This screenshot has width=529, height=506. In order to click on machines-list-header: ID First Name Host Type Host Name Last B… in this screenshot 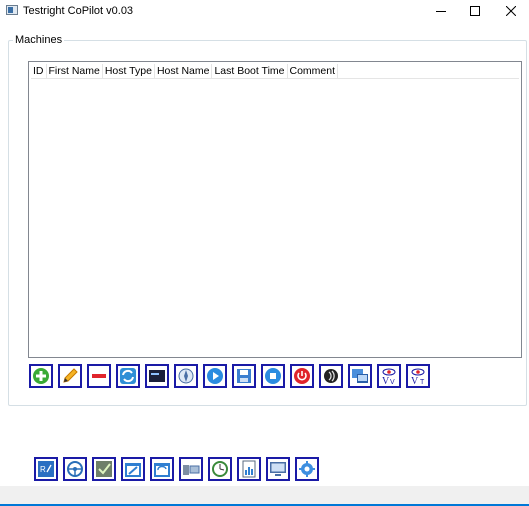, I will do `click(275, 71)`.